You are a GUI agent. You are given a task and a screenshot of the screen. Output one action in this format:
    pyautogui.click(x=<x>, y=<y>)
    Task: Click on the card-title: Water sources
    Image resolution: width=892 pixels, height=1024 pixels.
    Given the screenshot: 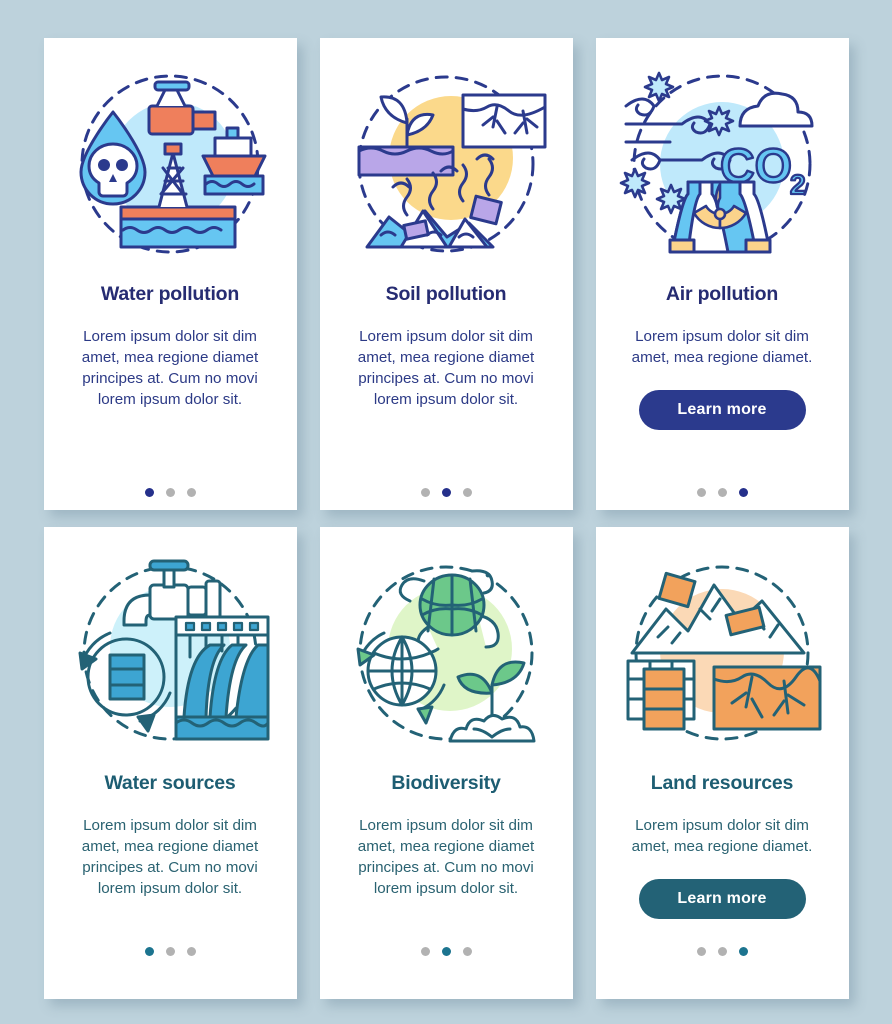 What is the action you would take?
    pyautogui.click(x=170, y=783)
    